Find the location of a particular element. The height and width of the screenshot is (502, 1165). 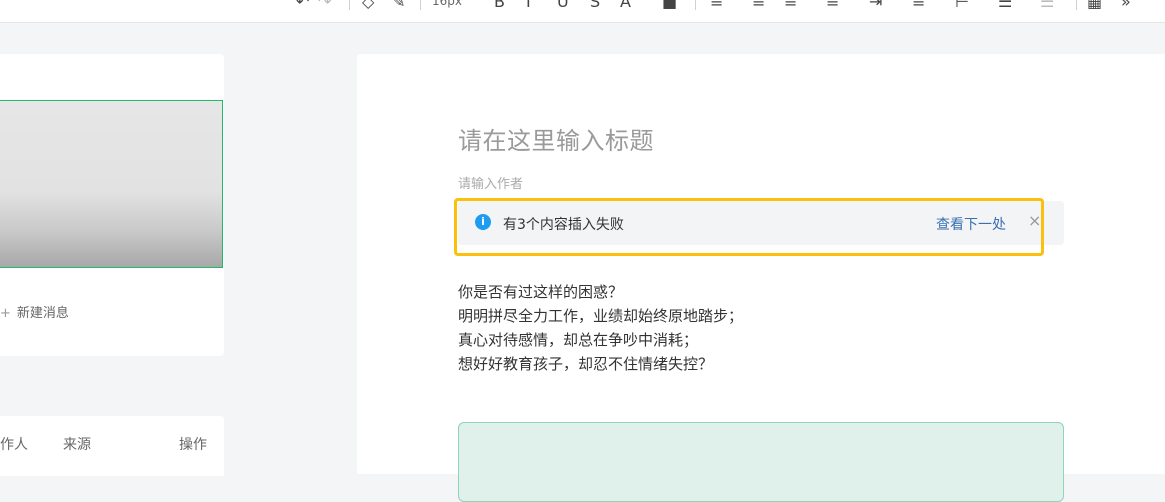

insert-failure-alert: i 有3个内容插入失败 查看下一处 × is located at coordinates (761, 223).